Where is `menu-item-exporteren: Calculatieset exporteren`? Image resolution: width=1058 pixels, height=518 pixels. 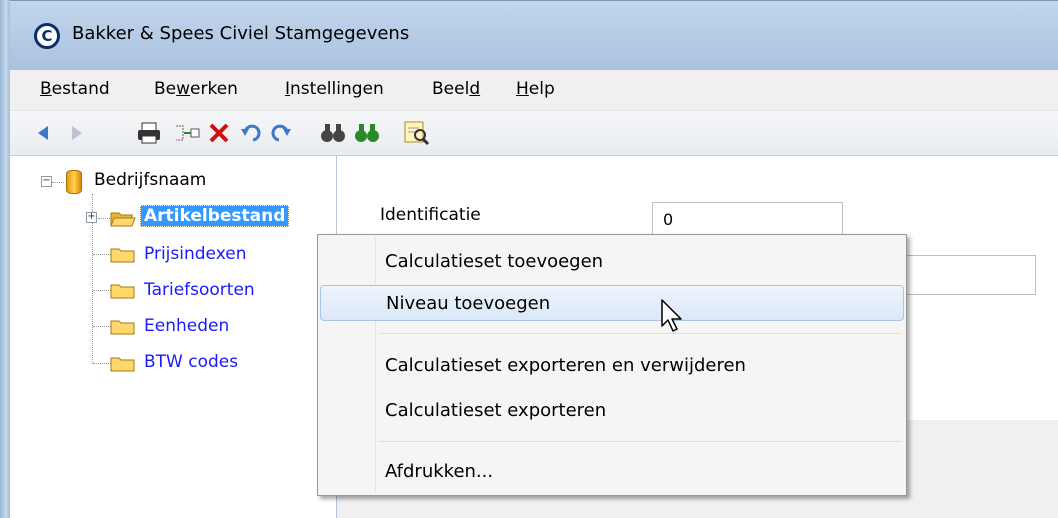
menu-item-exporteren: Calculatieset exporteren is located at coordinates (612, 411).